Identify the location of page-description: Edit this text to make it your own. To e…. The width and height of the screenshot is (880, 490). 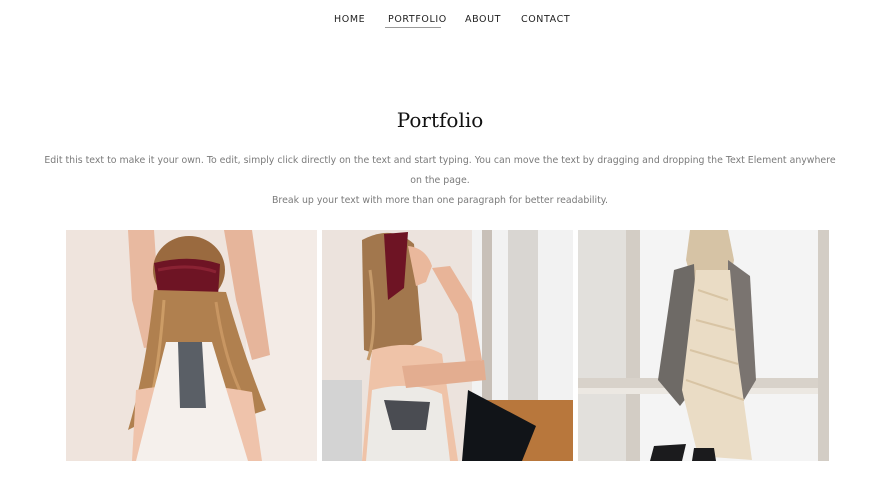
(440, 181).